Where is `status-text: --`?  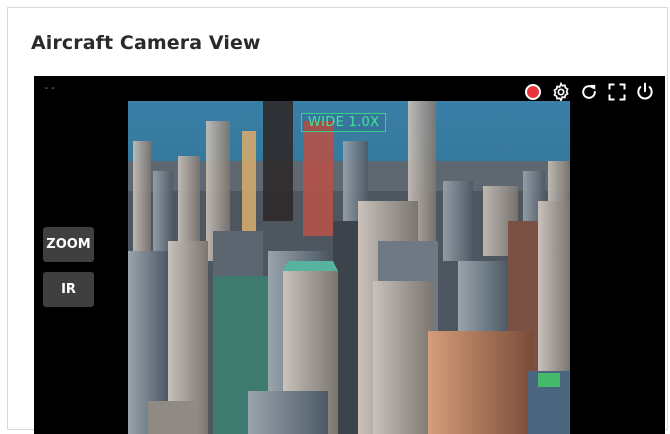
status-text: -- is located at coordinates (50, 87).